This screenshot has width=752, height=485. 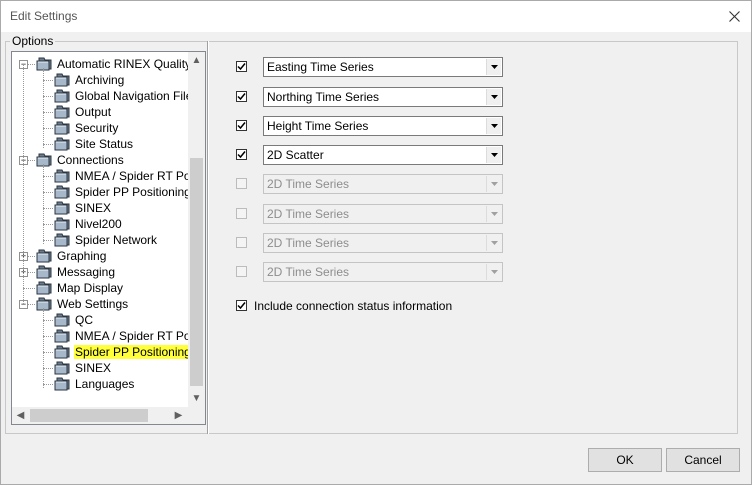 What do you see at coordinates (318, 126) in the screenshot?
I see `graph-type-value: Height Time Series` at bounding box center [318, 126].